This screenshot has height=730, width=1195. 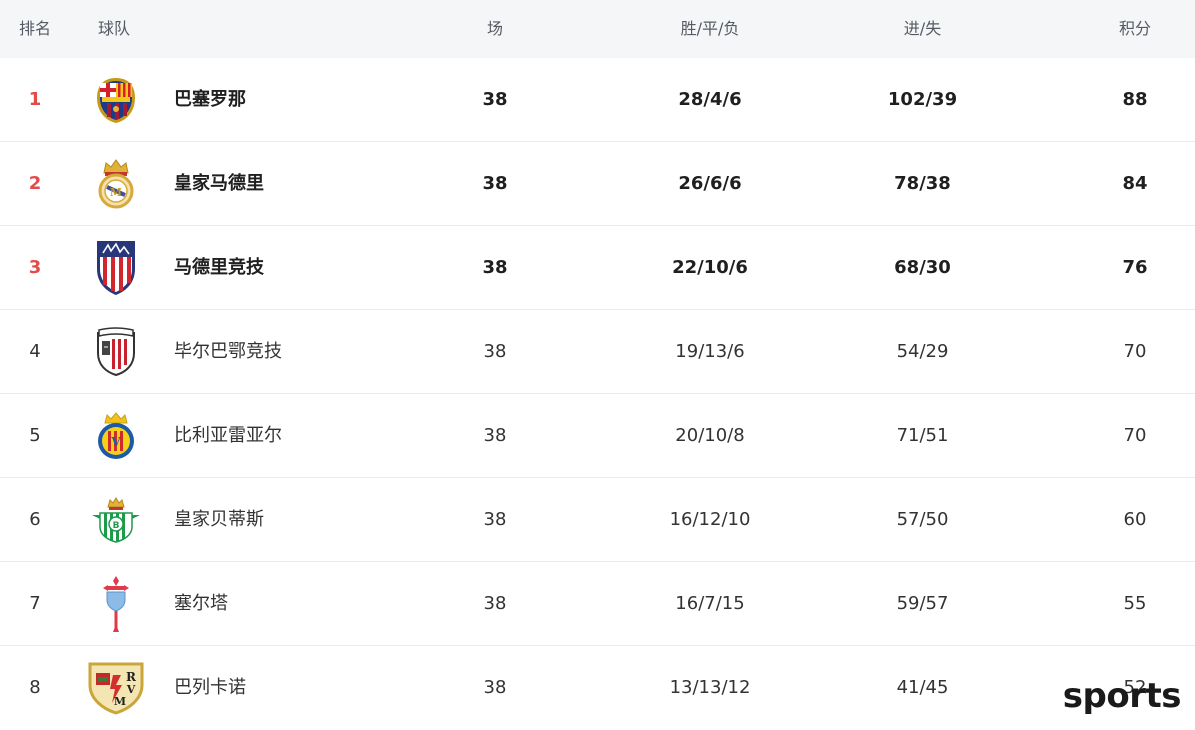 What do you see at coordinates (228, 436) in the screenshot?
I see `team-name: 比利亚雷亚尔` at bounding box center [228, 436].